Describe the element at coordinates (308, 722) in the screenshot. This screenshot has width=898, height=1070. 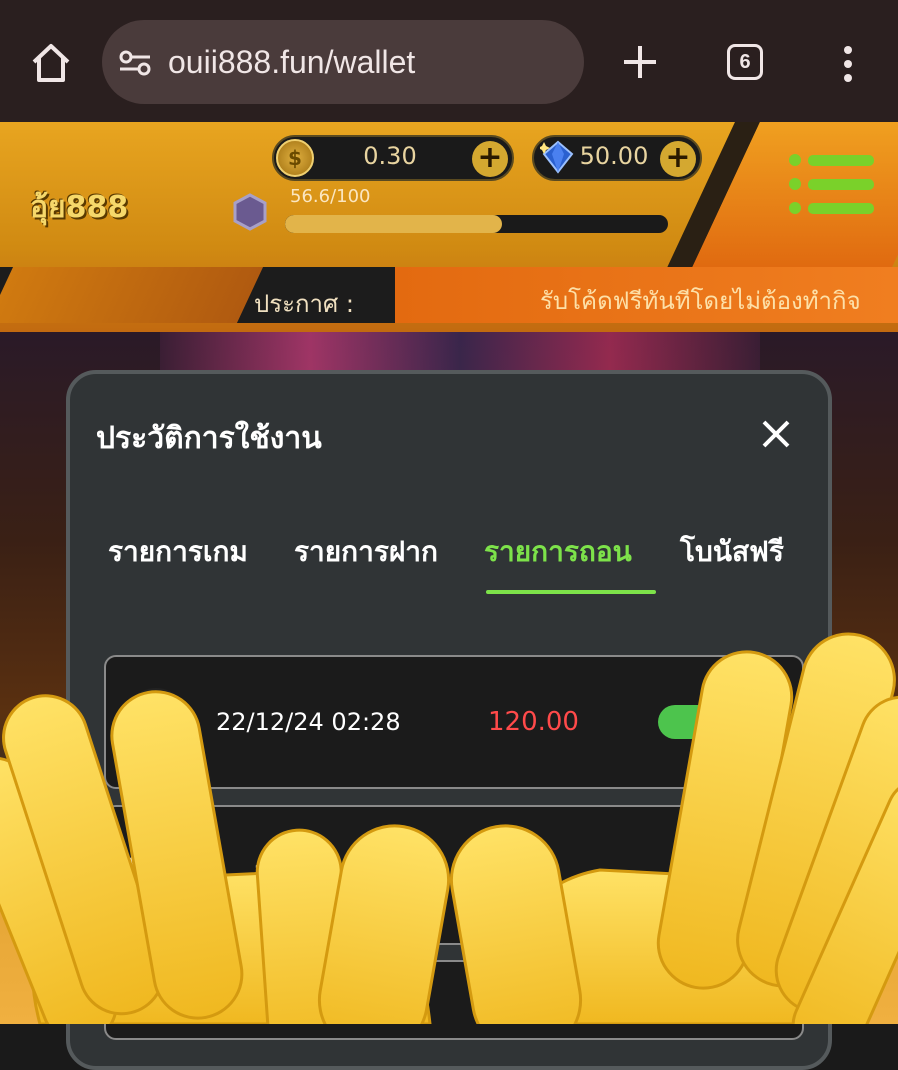
I see `row-datetime: 22/12/24 02:28` at that location.